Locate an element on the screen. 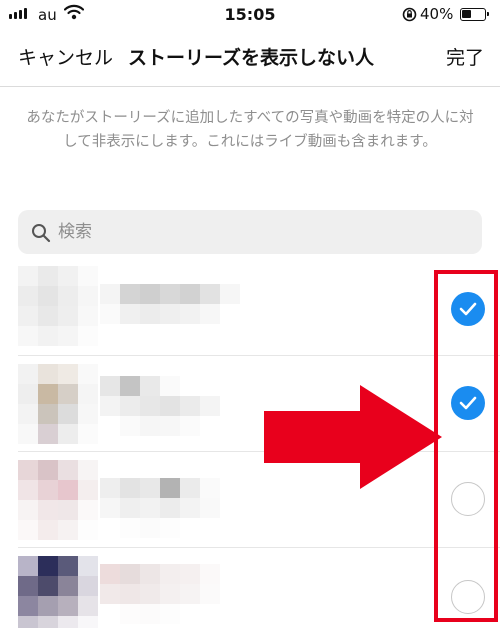  page-title: ストーリーズを表示しない人 is located at coordinates (251, 58).